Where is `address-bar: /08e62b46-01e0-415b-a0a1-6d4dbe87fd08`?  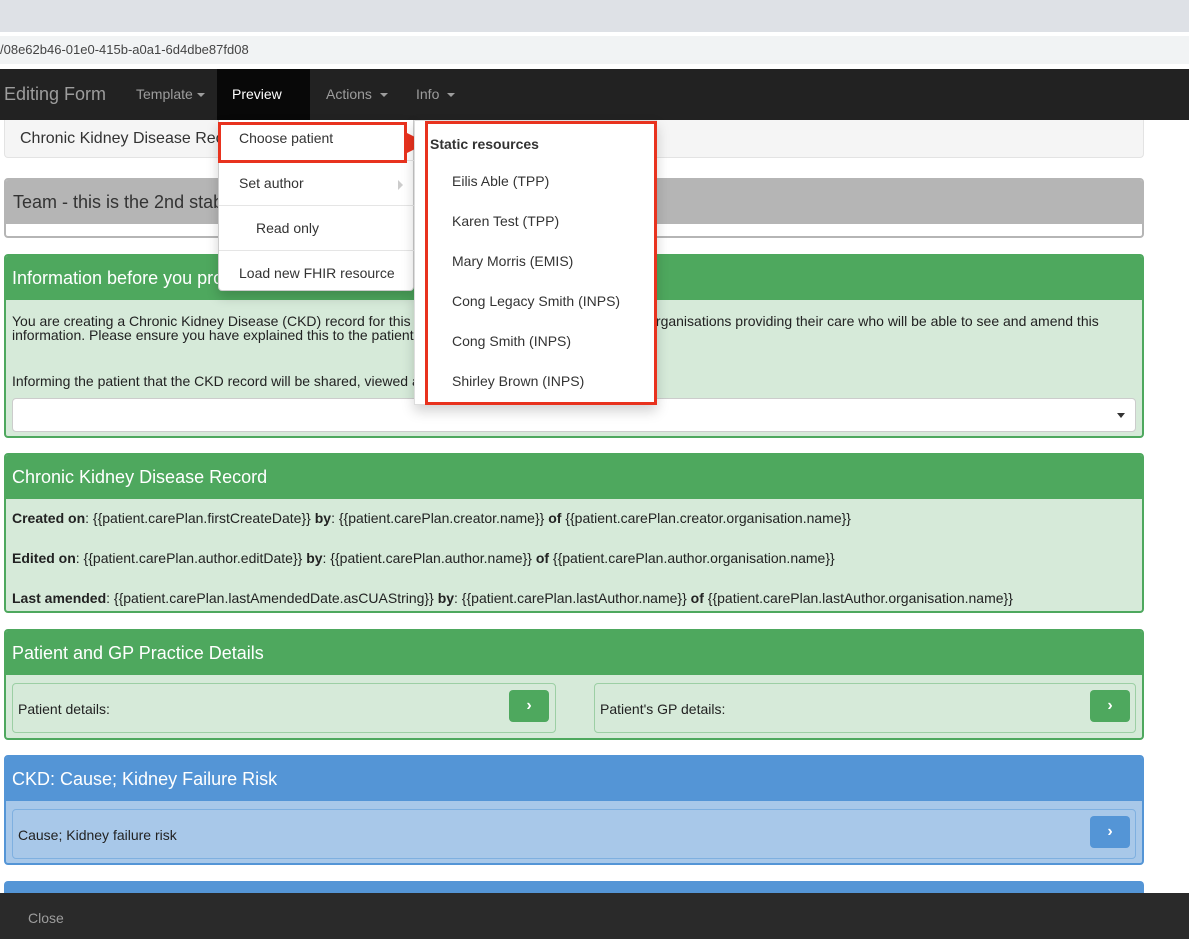 address-bar: /08e62b46-01e0-415b-a0a1-6d4dbe87fd08 is located at coordinates (594, 50).